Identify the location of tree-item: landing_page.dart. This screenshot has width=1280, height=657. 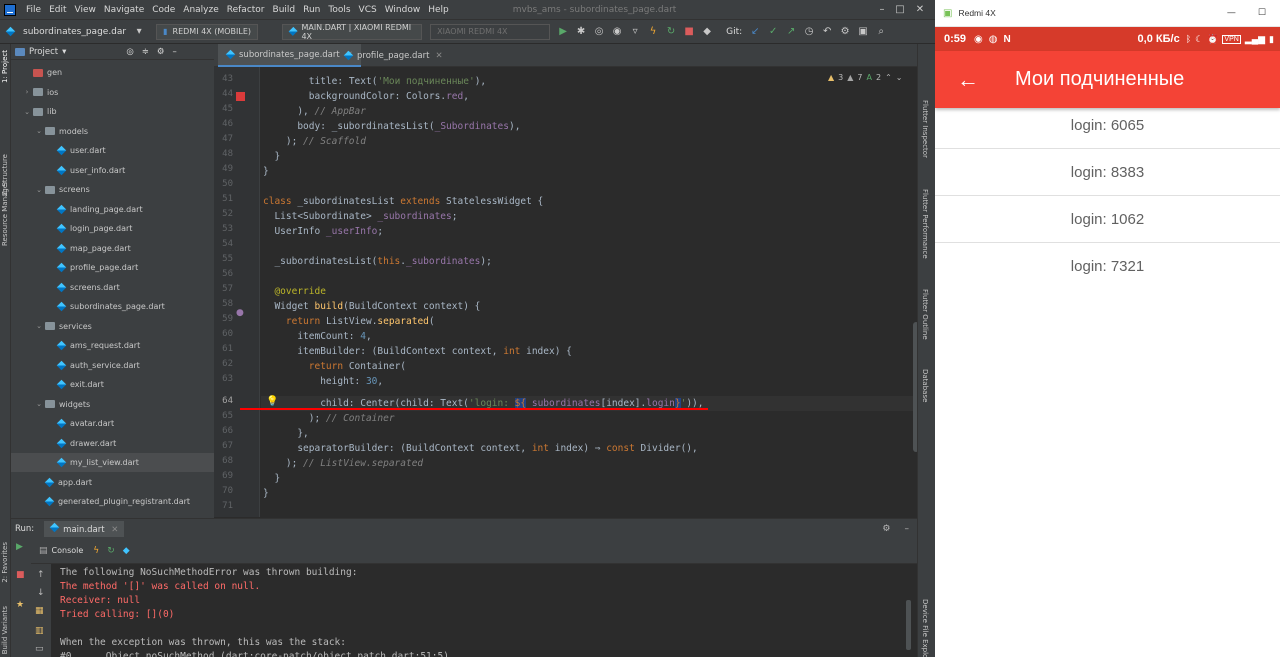
(112, 209).